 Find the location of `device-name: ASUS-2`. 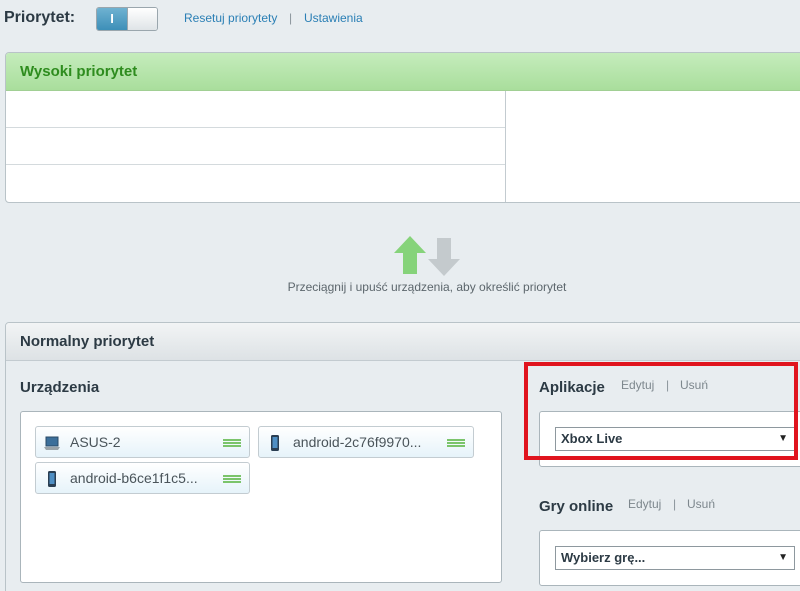

device-name: ASUS-2 is located at coordinates (95, 442).